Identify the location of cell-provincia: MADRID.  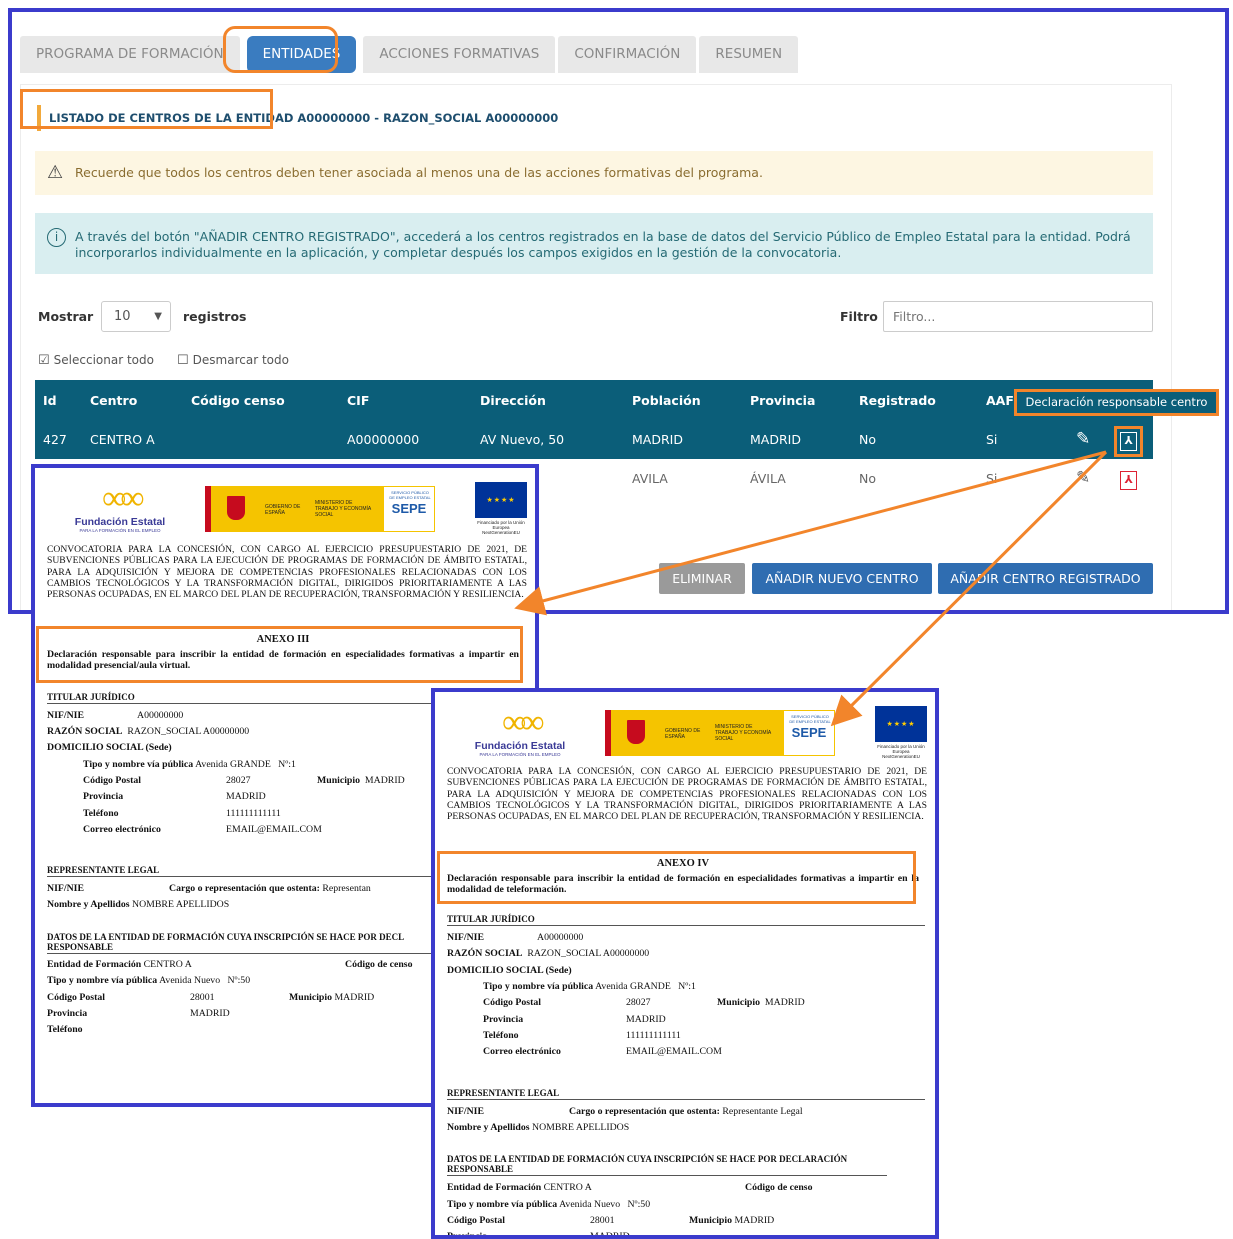
(796, 439).